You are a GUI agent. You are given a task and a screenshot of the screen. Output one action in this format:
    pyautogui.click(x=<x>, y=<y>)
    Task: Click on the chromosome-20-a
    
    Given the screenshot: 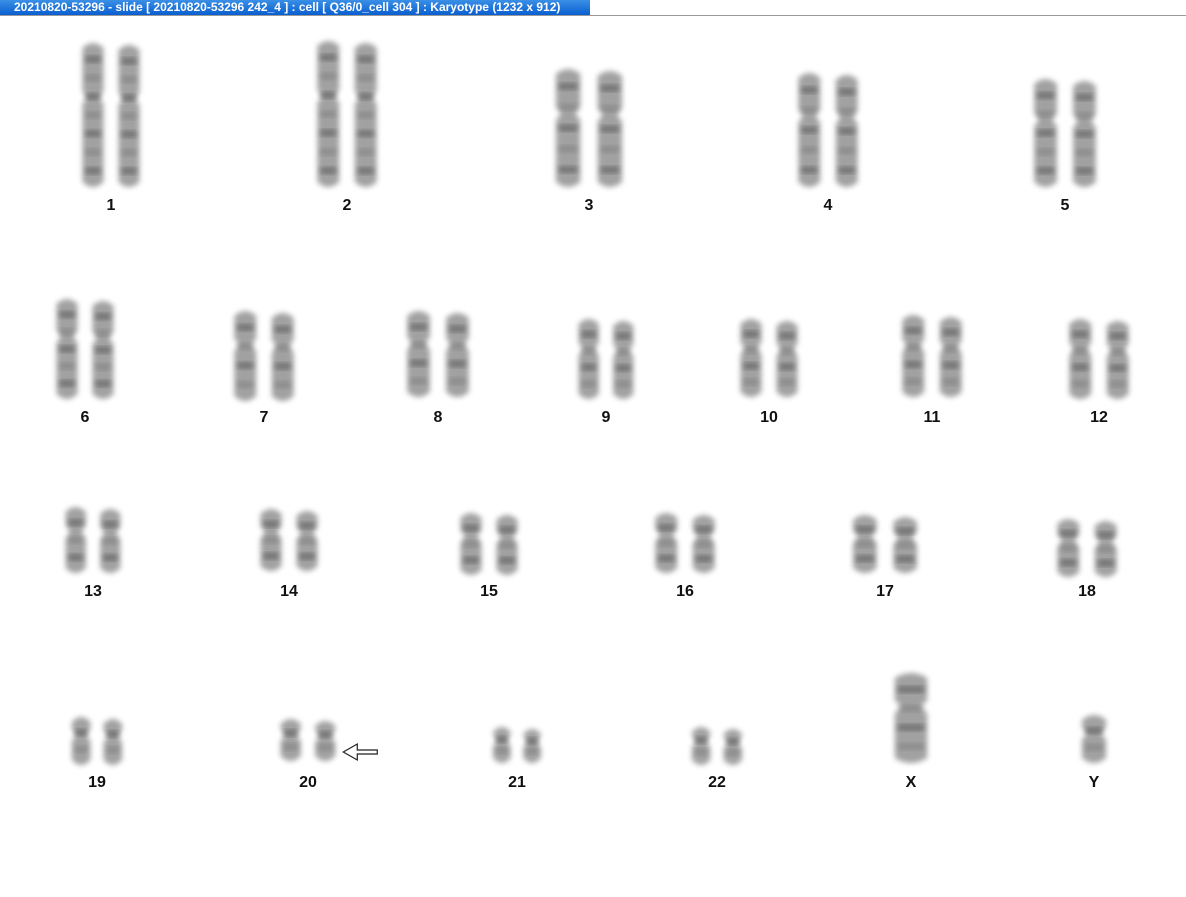 What is the action you would take?
    pyautogui.click(x=290, y=740)
    